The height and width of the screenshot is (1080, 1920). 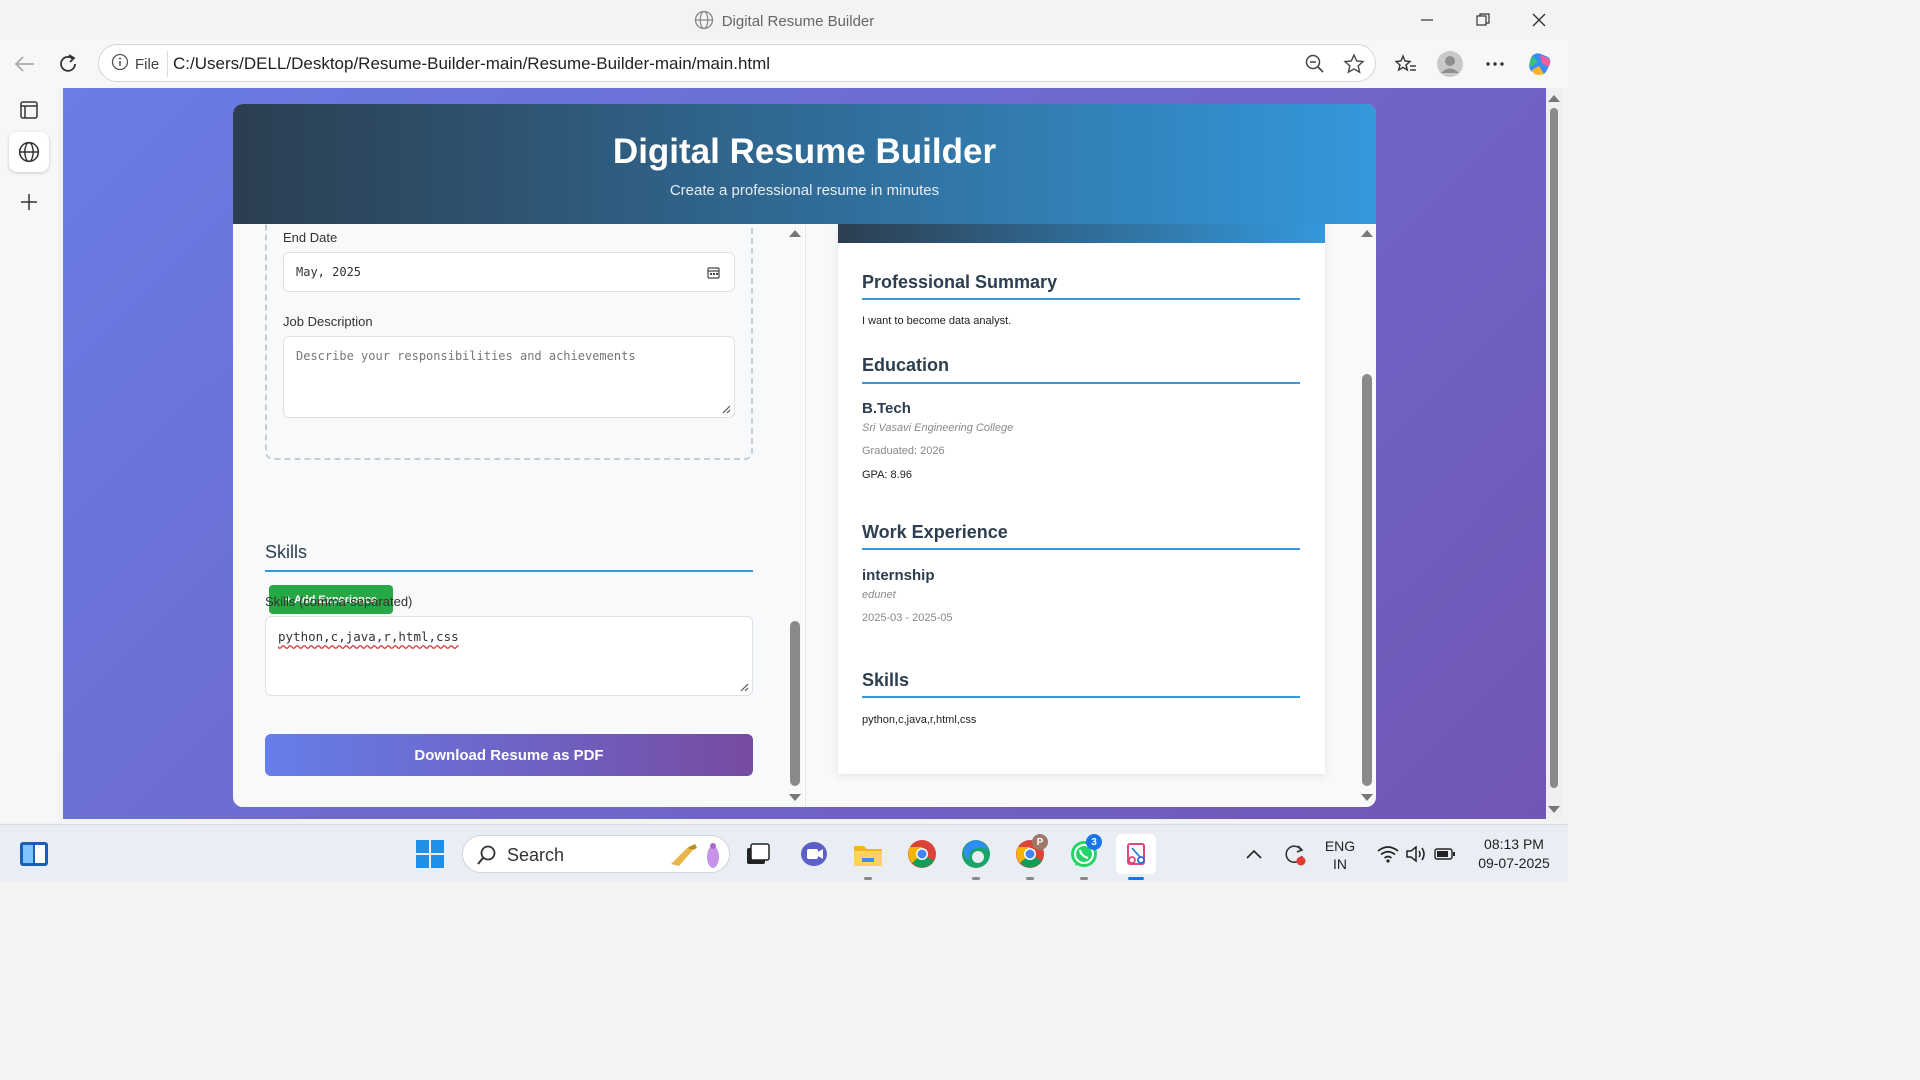 I want to click on clock-date: 09-07-2025, so click(x=1514, y=863).